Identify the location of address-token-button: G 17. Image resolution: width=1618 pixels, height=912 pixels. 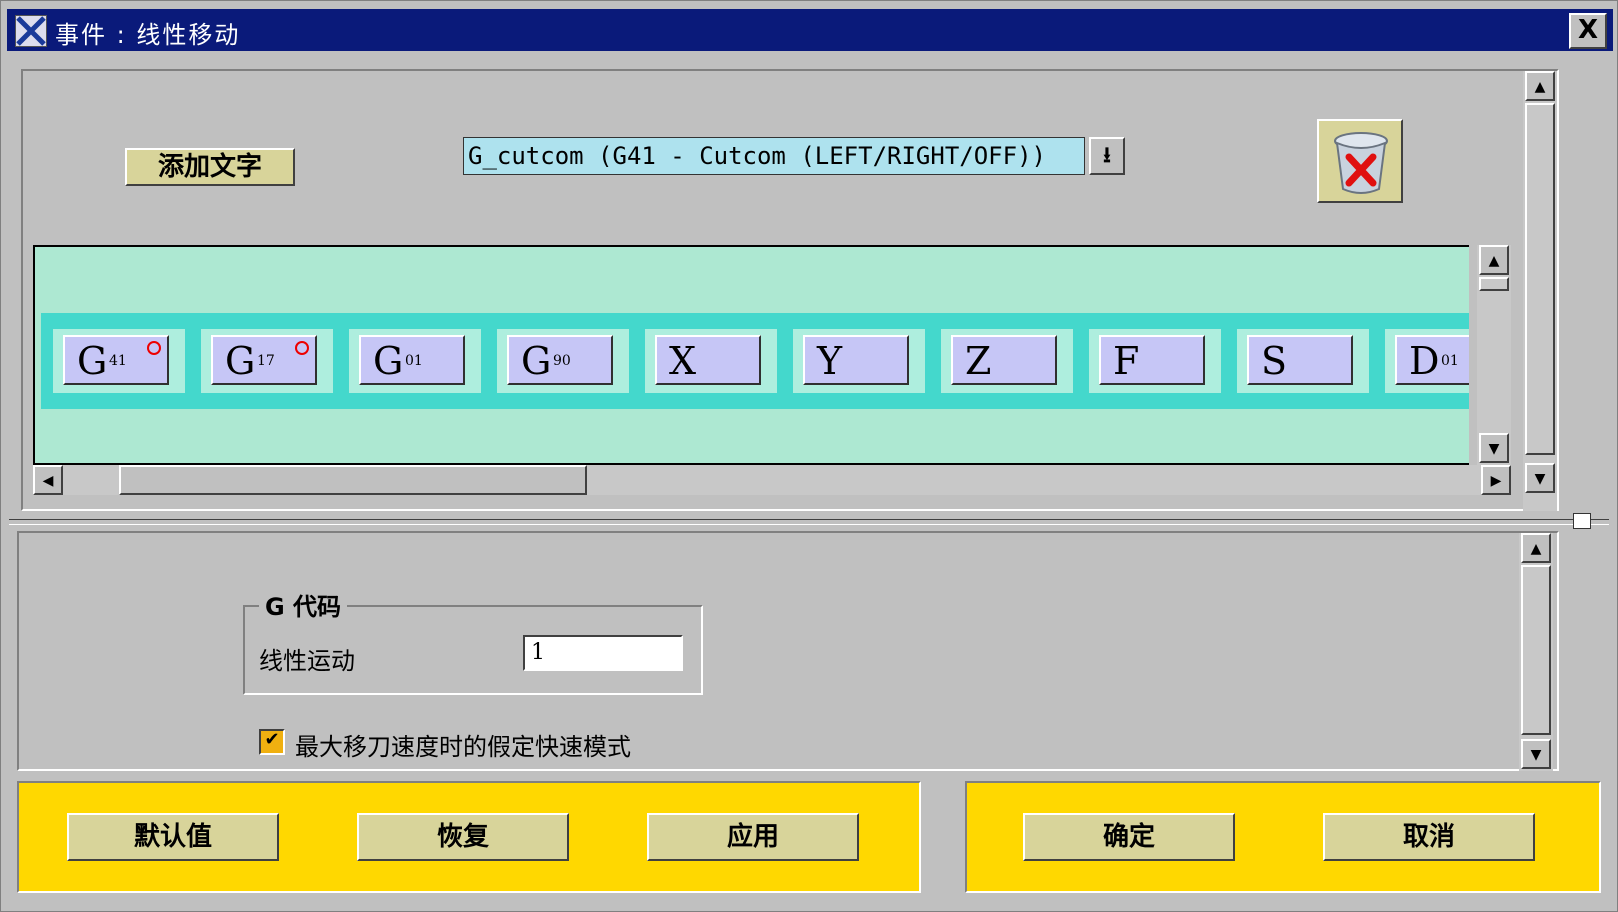
(264, 360).